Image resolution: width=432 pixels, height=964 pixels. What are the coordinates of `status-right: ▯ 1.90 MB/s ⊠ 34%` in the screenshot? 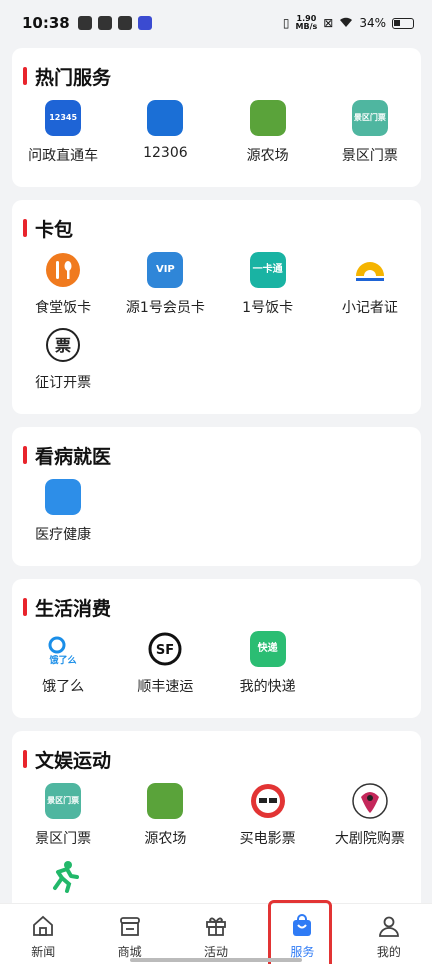 It's located at (348, 23).